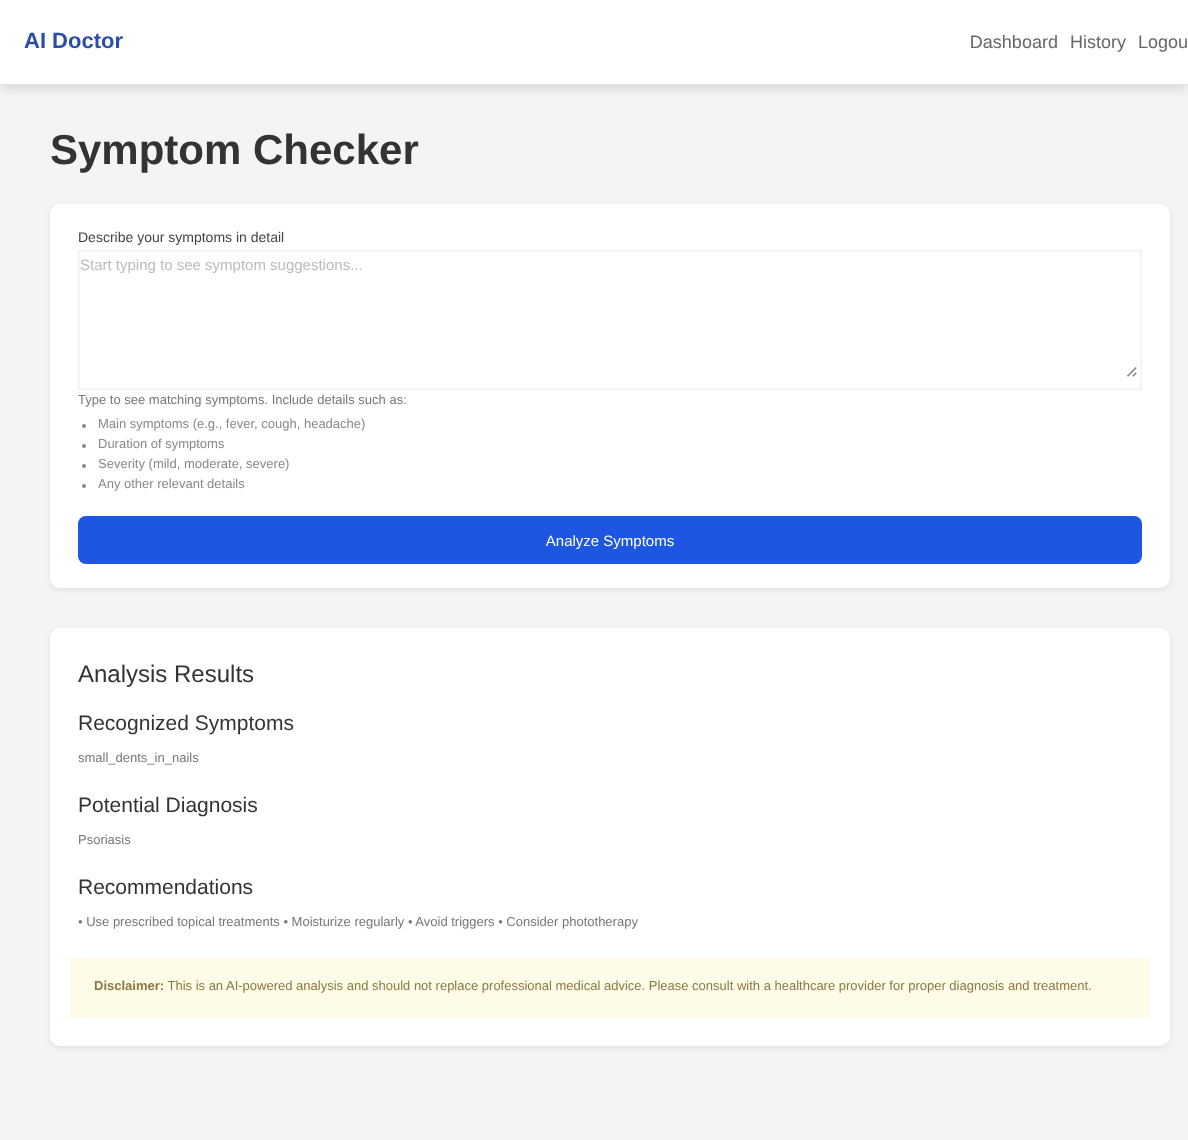 This screenshot has height=1140, width=1188. Describe the element at coordinates (167, 674) in the screenshot. I see `results-title: Analysis Results` at that location.